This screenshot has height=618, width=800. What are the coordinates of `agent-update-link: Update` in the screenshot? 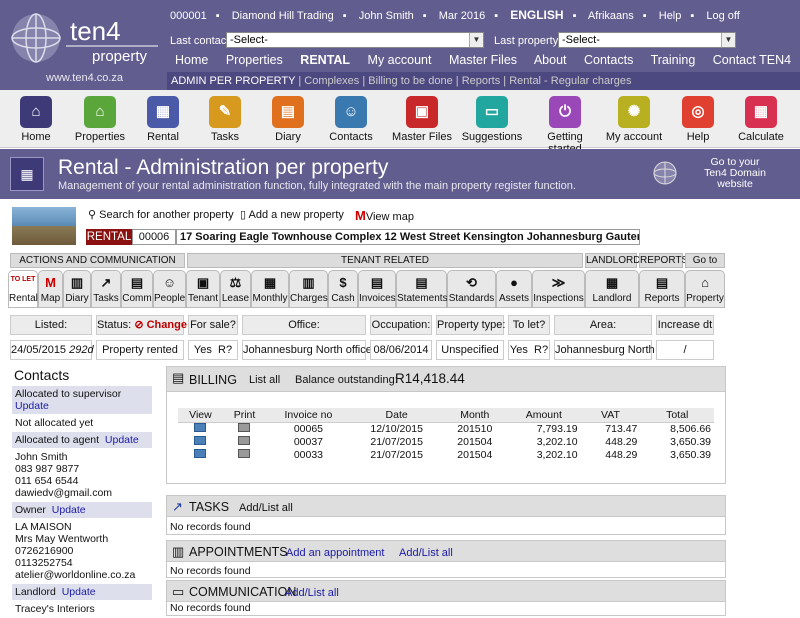 It's located at (122, 440).